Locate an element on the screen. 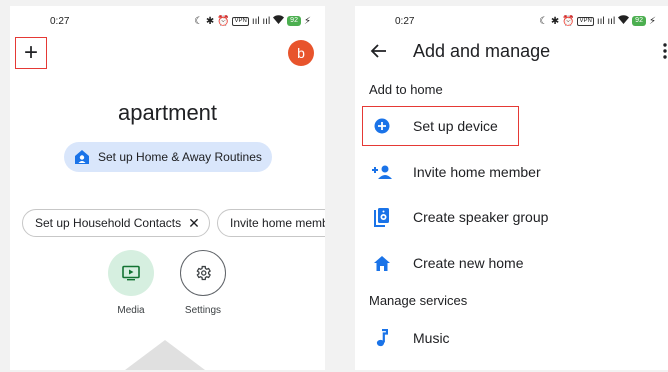 The width and height of the screenshot is (668, 372). household-contacts-chip: Set up Household Contacts ✕ is located at coordinates (116, 223).